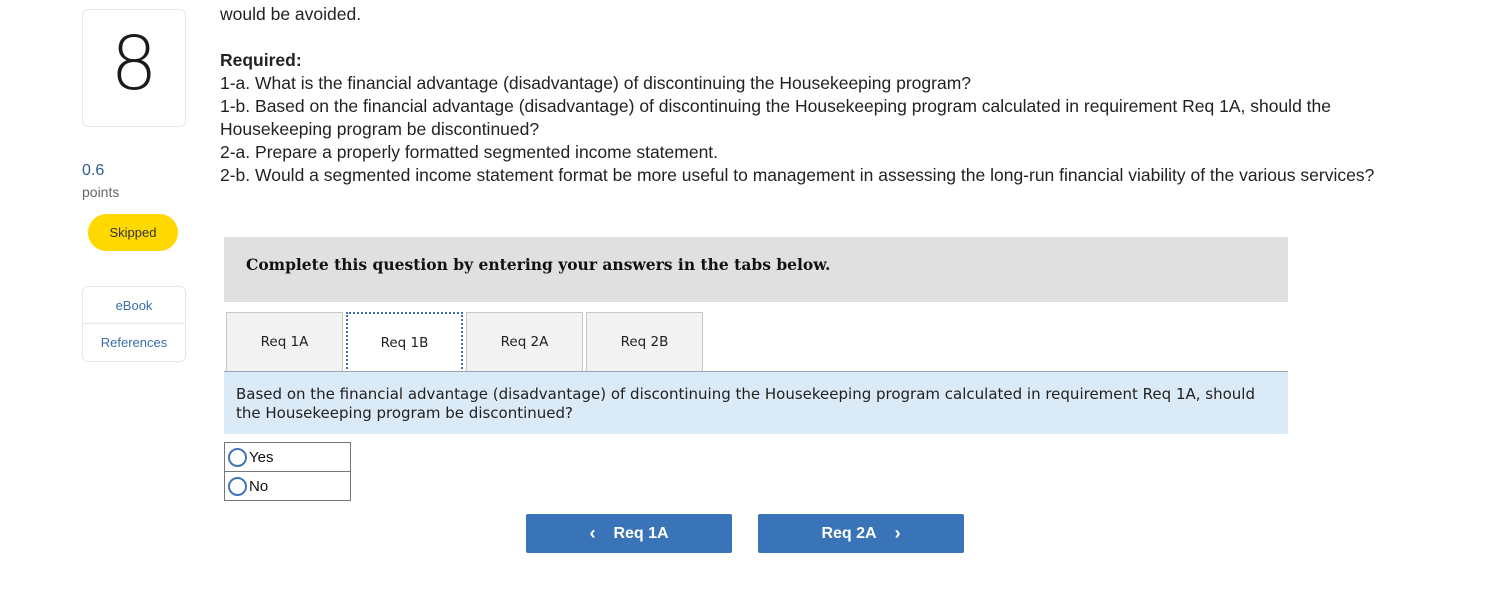 The image size is (1507, 593). I want to click on option-no: No, so click(287, 485).